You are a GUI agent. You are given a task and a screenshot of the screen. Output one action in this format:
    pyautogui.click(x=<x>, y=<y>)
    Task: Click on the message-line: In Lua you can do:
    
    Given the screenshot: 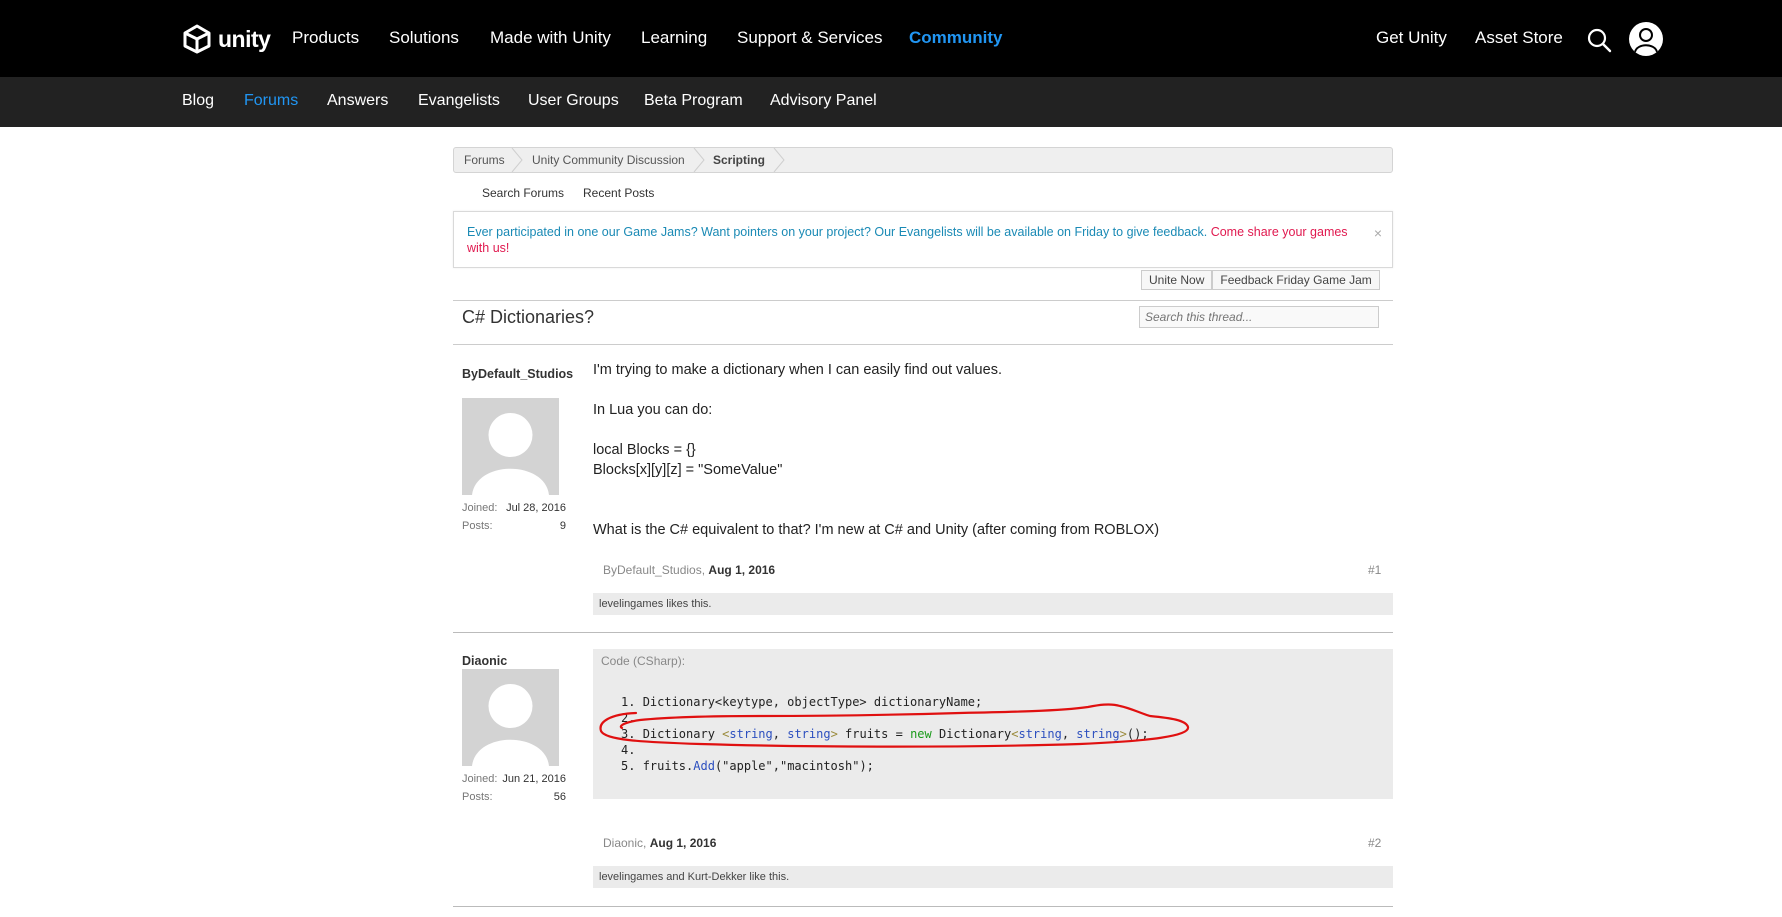 What is the action you would take?
    pyautogui.click(x=653, y=410)
    